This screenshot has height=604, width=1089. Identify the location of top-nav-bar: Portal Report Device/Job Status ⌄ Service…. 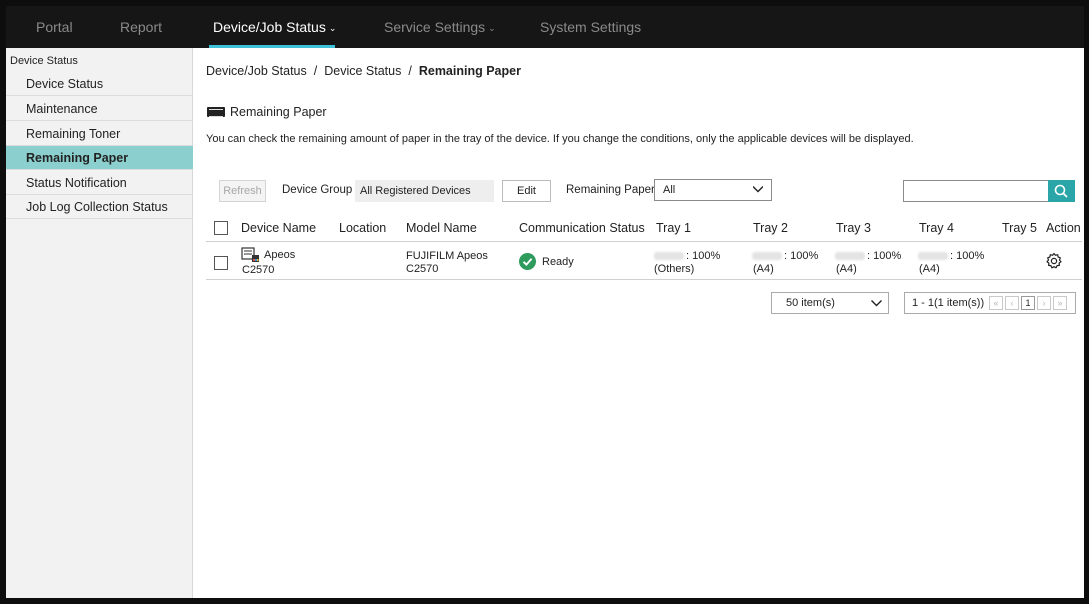
(544, 24).